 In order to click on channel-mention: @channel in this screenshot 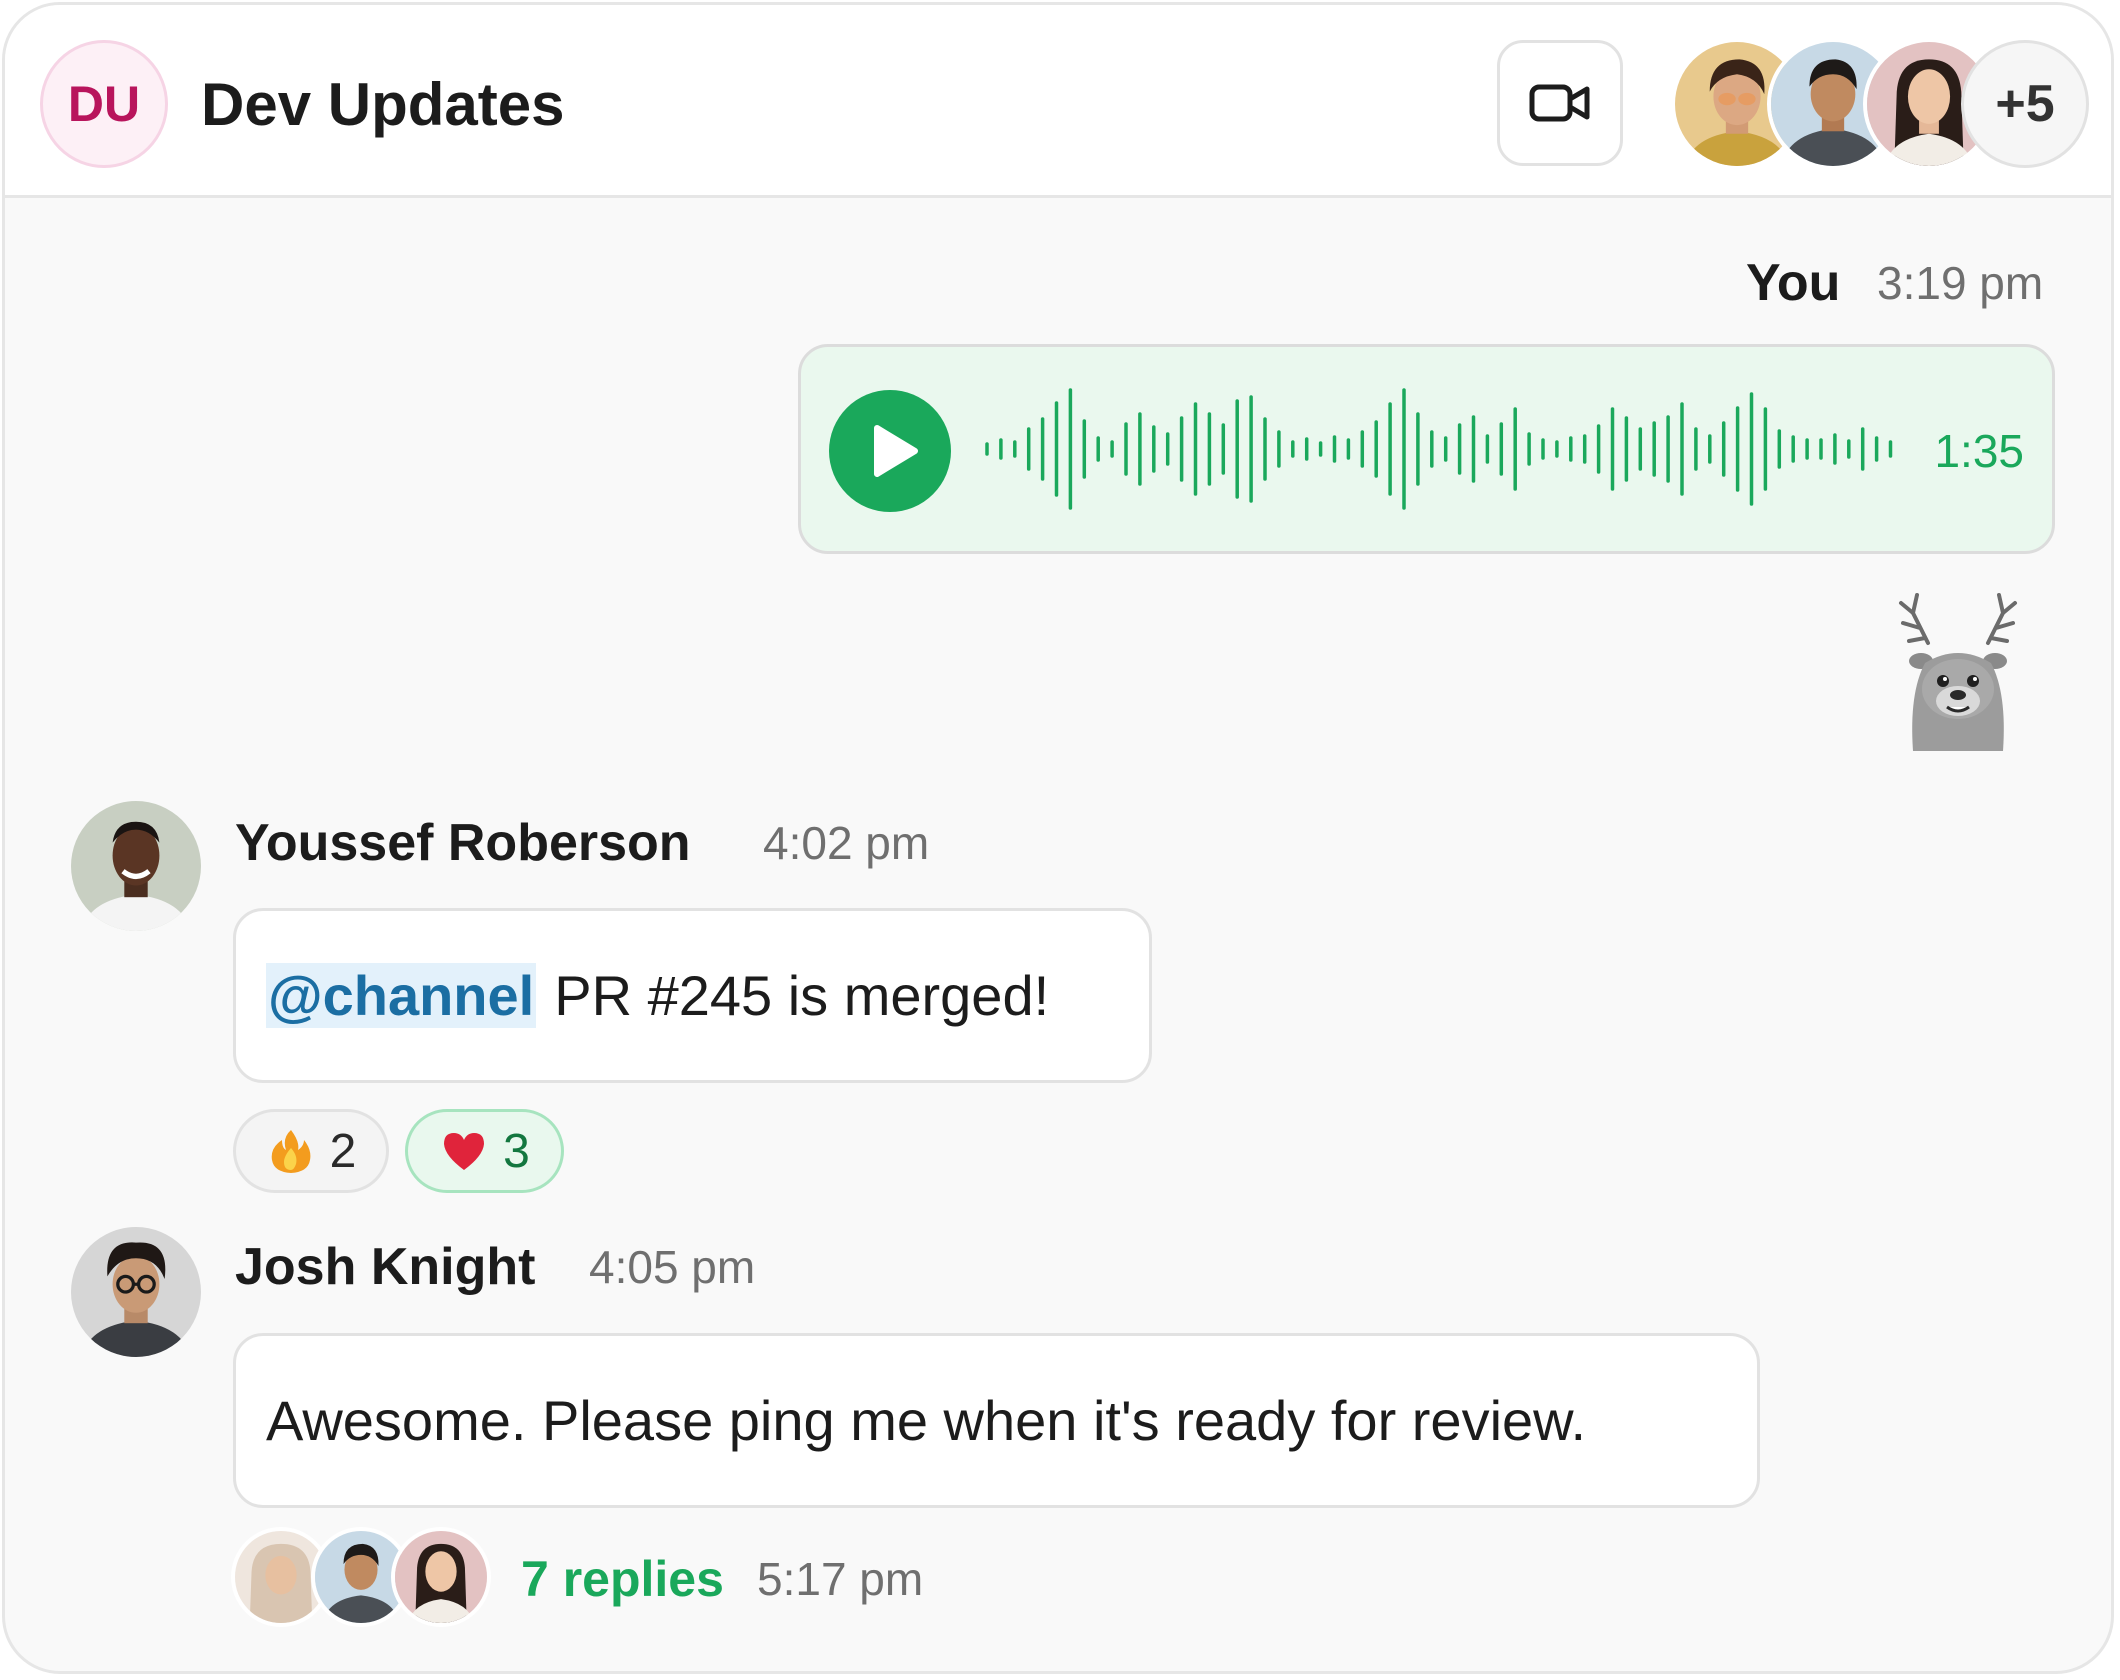, I will do `click(401, 995)`.